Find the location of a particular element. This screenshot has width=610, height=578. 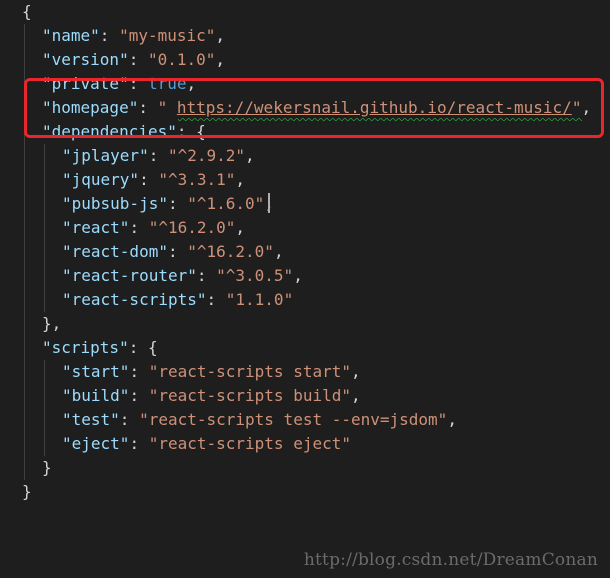

code-line: "scripts": { is located at coordinates (100, 348).